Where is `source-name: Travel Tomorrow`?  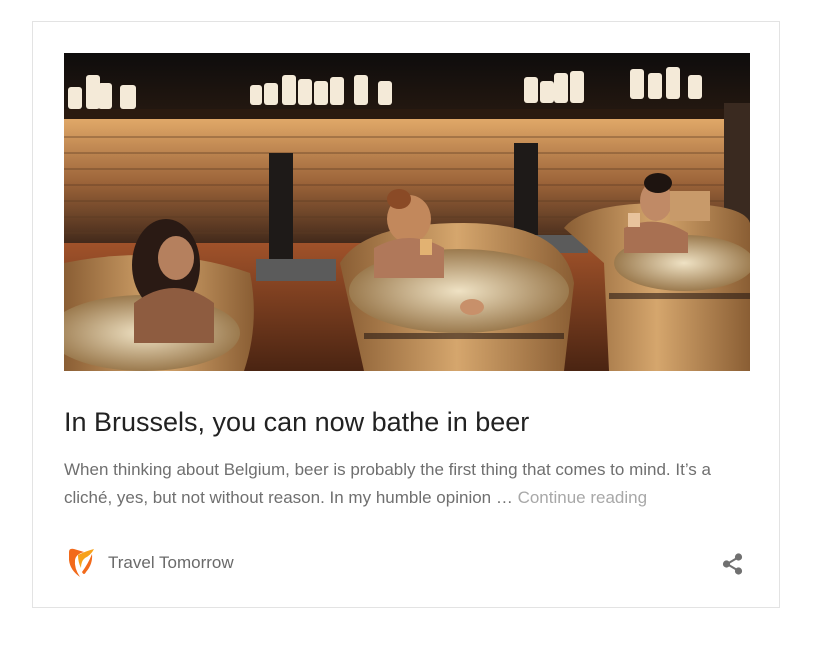 source-name: Travel Tomorrow is located at coordinates (171, 562).